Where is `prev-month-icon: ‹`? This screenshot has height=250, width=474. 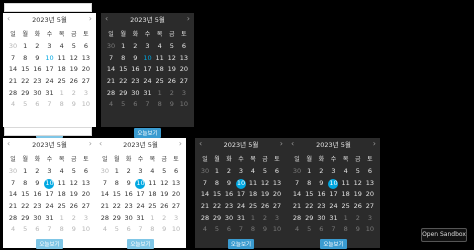 prev-month-icon: ‹ is located at coordinates (8, 19).